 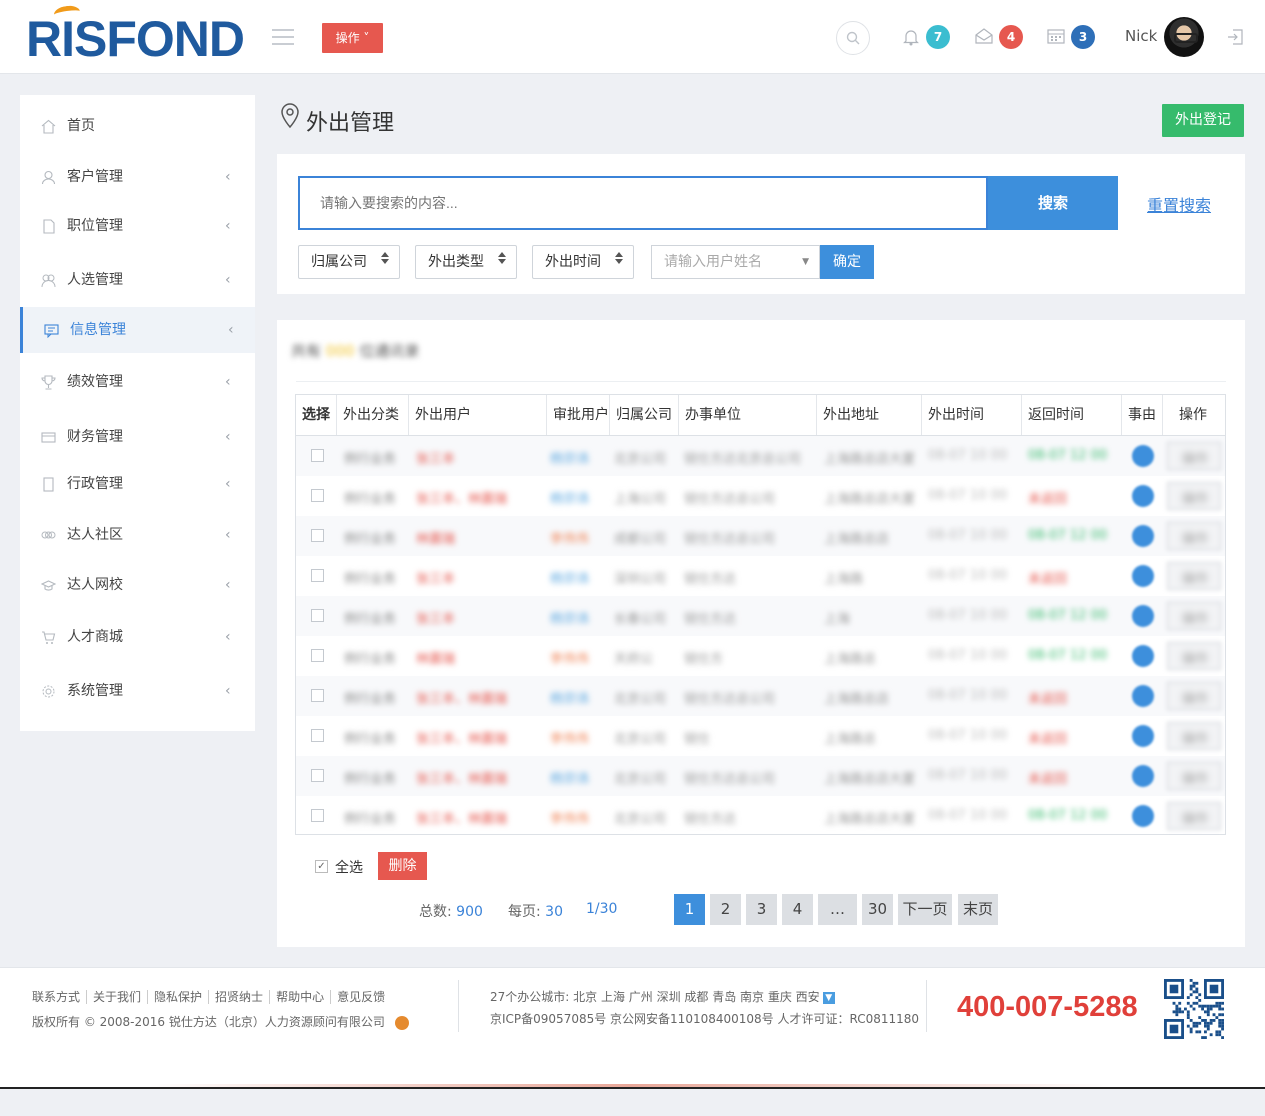 I want to click on cell-approver: 杨宗讳, so click(x=570, y=579).